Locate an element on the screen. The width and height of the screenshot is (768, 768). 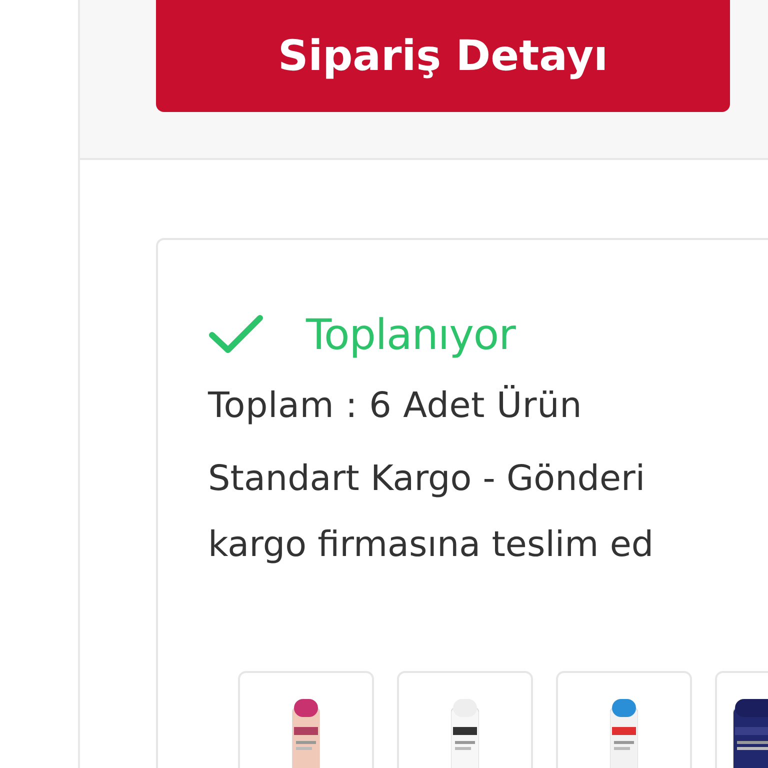
shipping-info: Standart Kargo - Gönderi is located at coordinates (427, 479).